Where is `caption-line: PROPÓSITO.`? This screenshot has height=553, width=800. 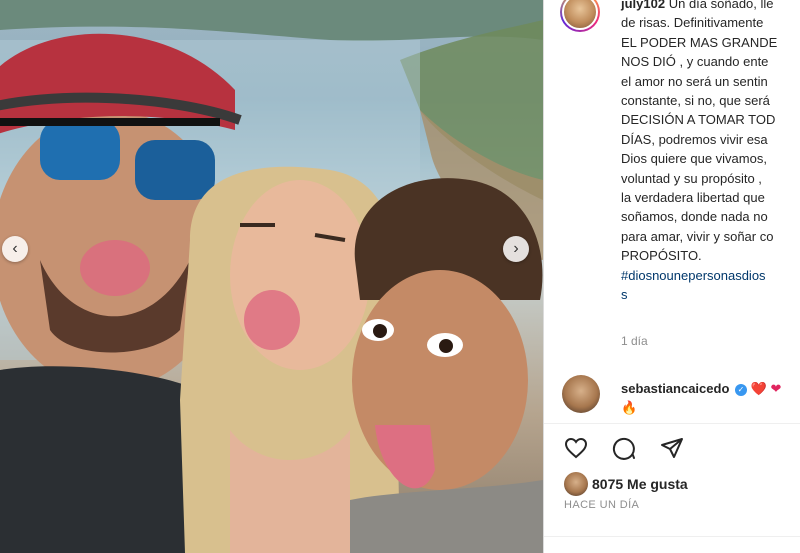 caption-line: PROPÓSITO. is located at coordinates (661, 256).